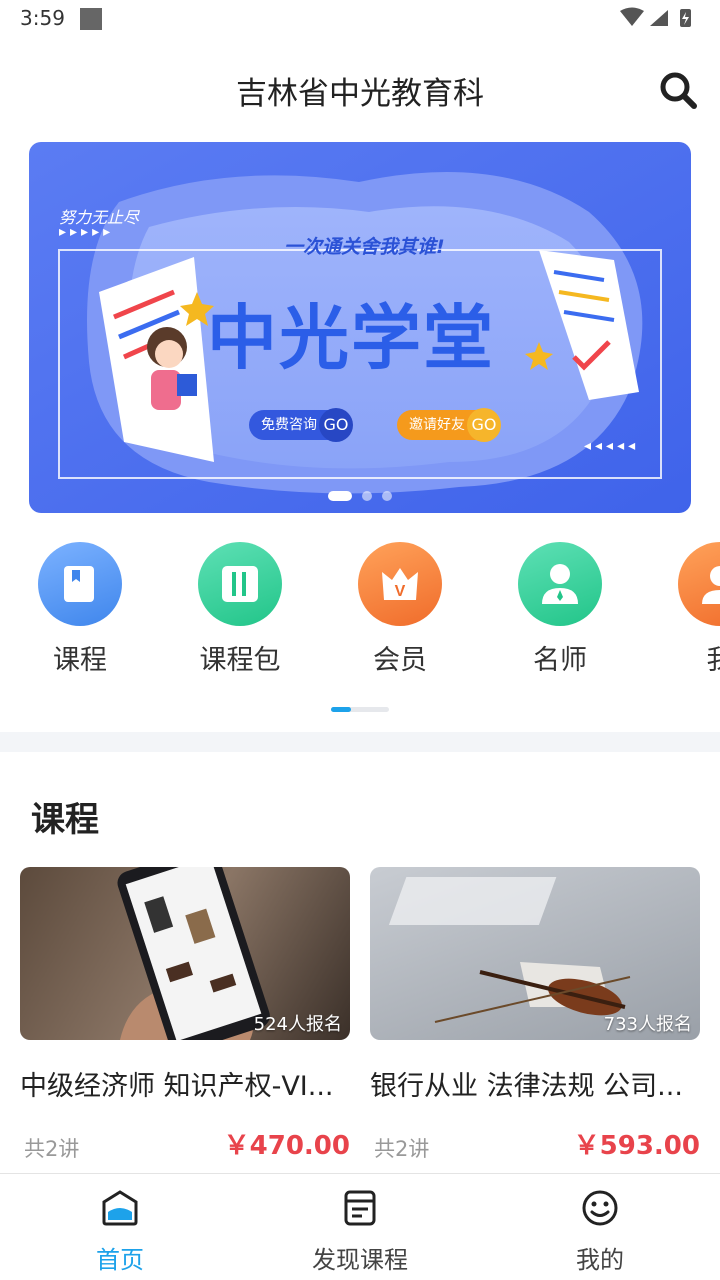  Describe the element at coordinates (360, 1208) in the screenshot. I see `discover-icon` at that location.